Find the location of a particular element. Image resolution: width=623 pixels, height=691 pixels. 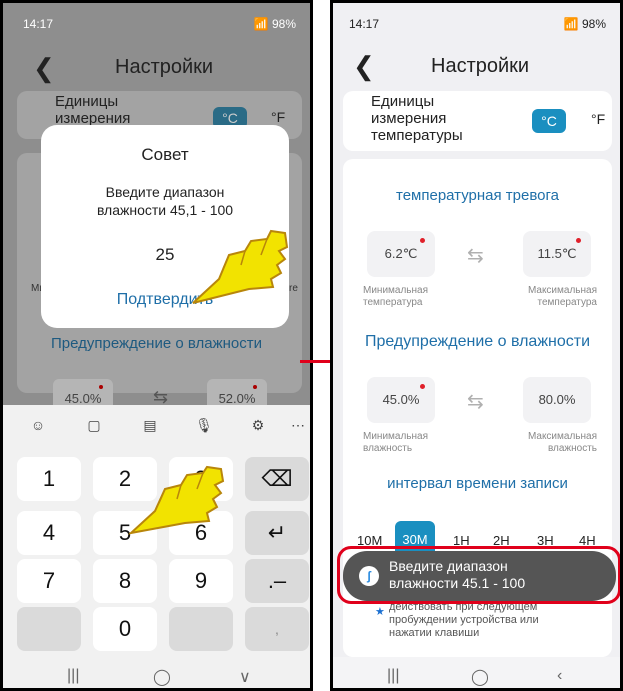

key-1: 1 is located at coordinates (49, 479).